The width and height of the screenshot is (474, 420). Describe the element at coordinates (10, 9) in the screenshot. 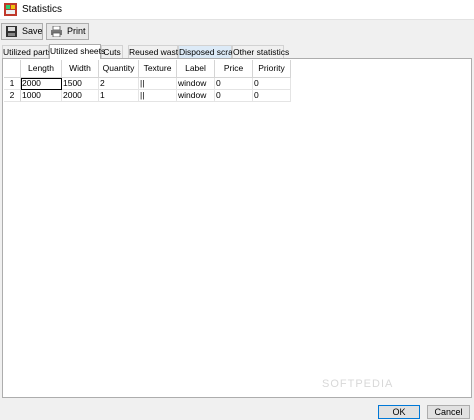

I see `app-icon` at that location.